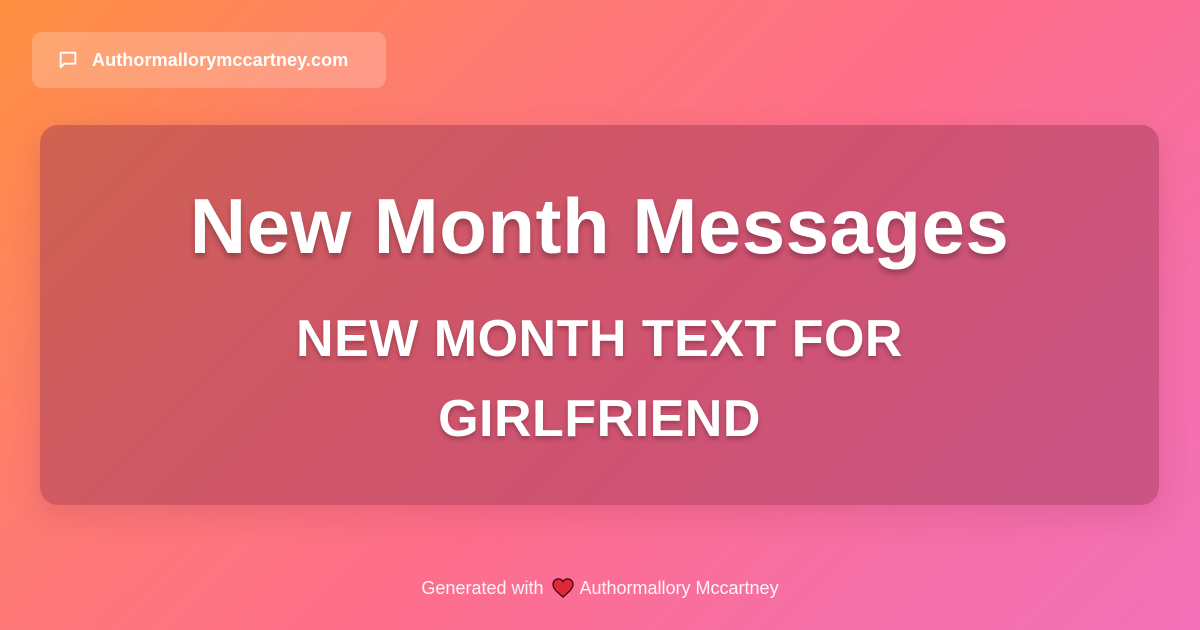  I want to click on site-badge: Authormallorymccartney.com, so click(209, 60).